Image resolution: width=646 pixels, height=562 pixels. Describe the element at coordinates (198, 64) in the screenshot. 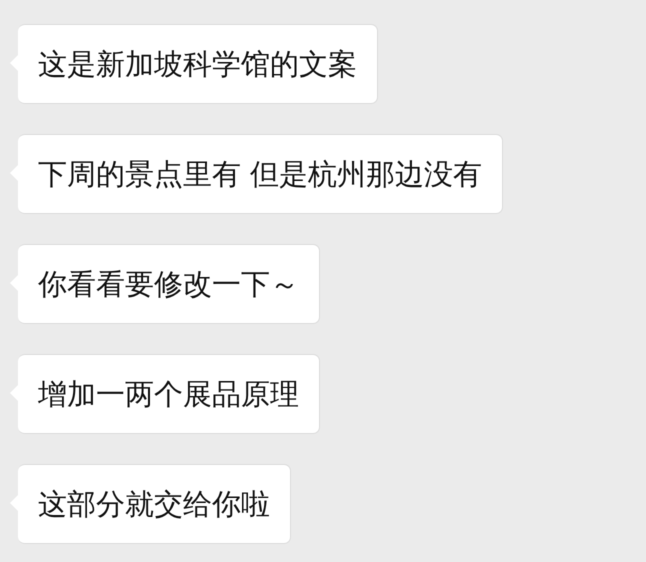

I see `message-bubble: 这是新加坡科学馆的文案` at that location.